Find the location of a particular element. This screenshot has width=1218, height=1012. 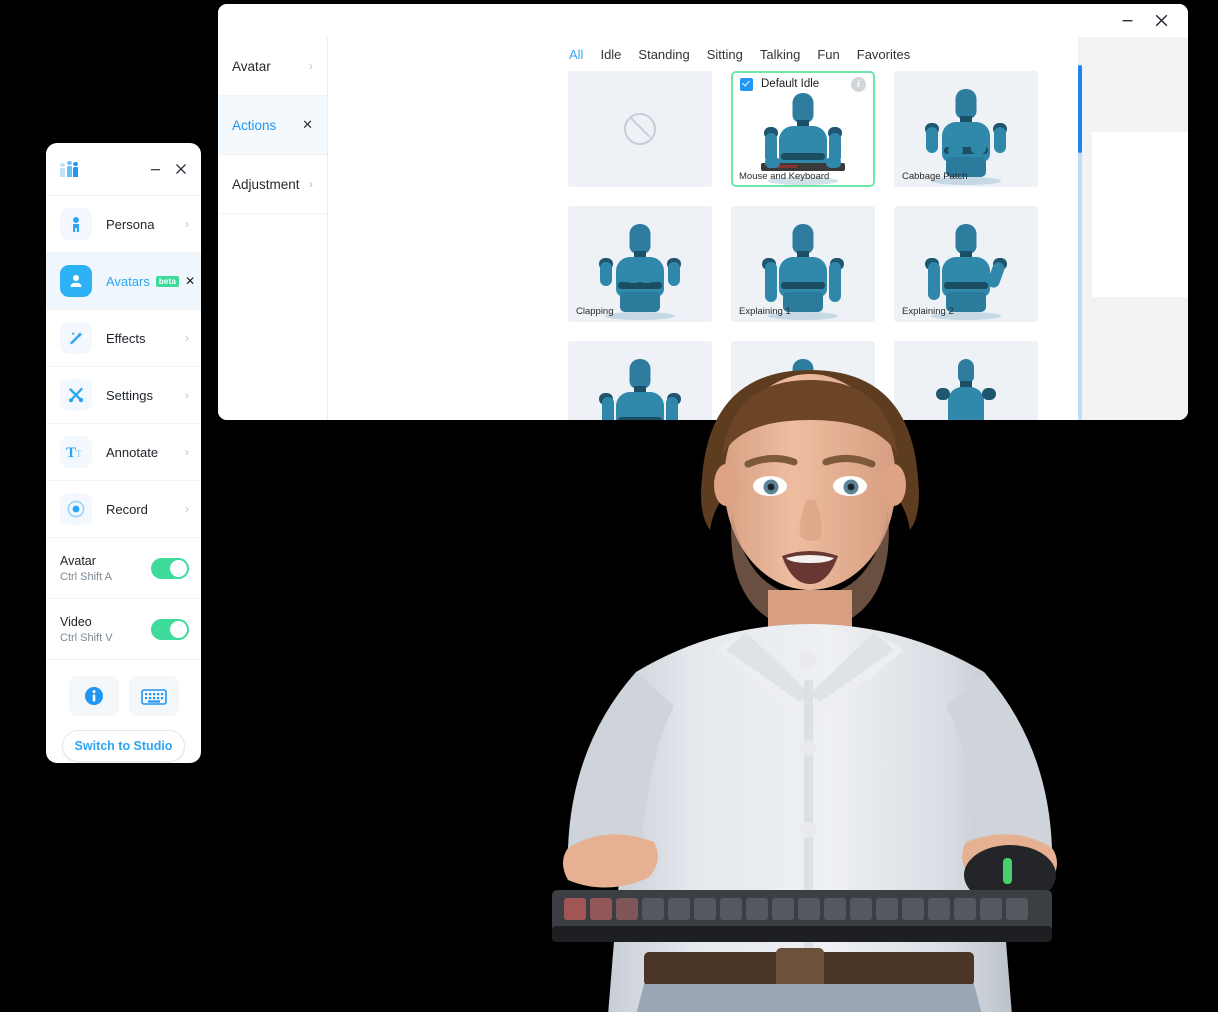

tools-glyph is located at coordinates (75, 394).